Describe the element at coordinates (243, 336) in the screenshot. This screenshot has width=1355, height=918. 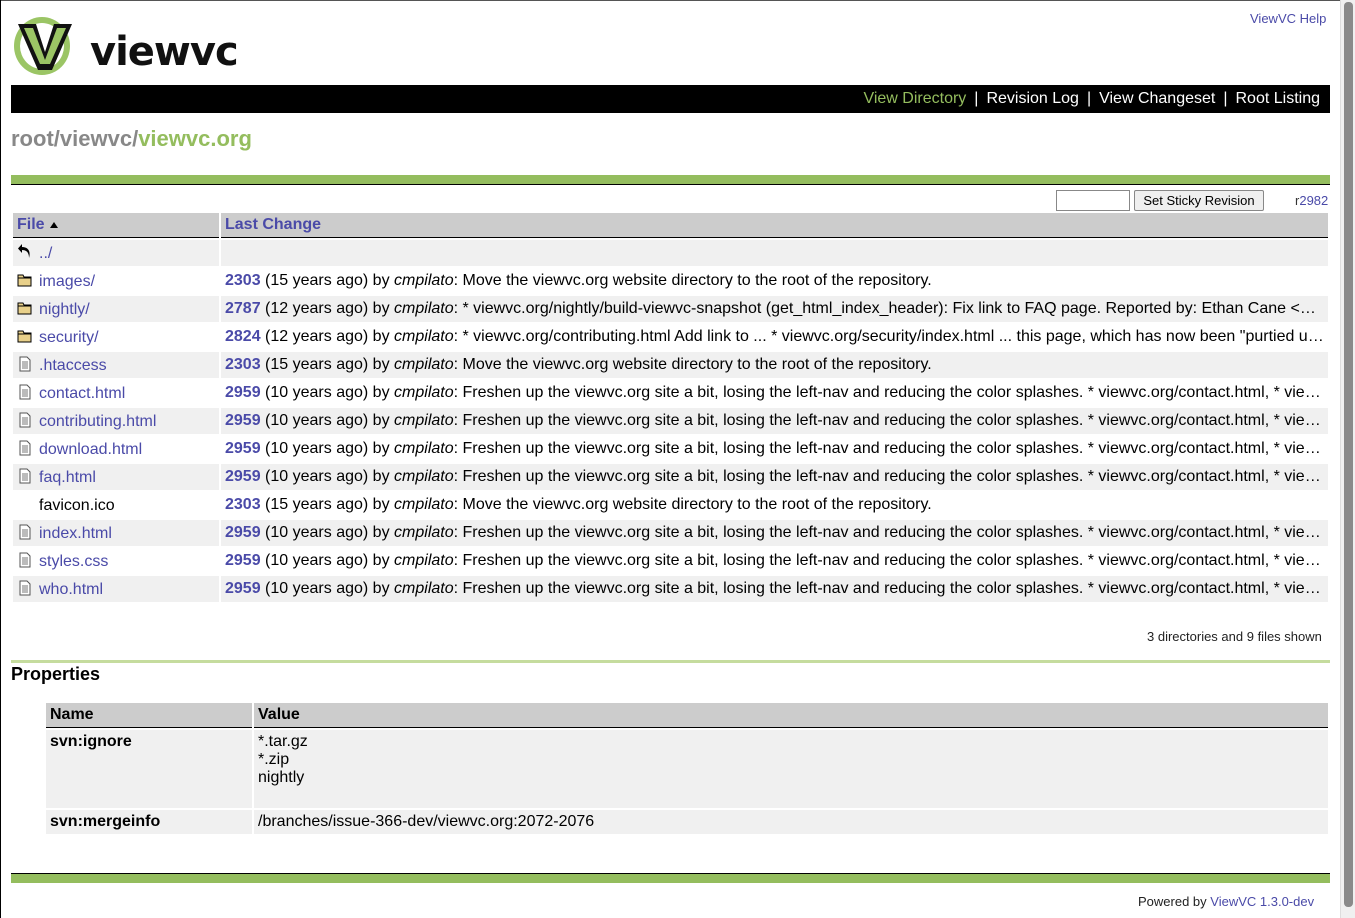
I see `revision-link: 2824` at that location.